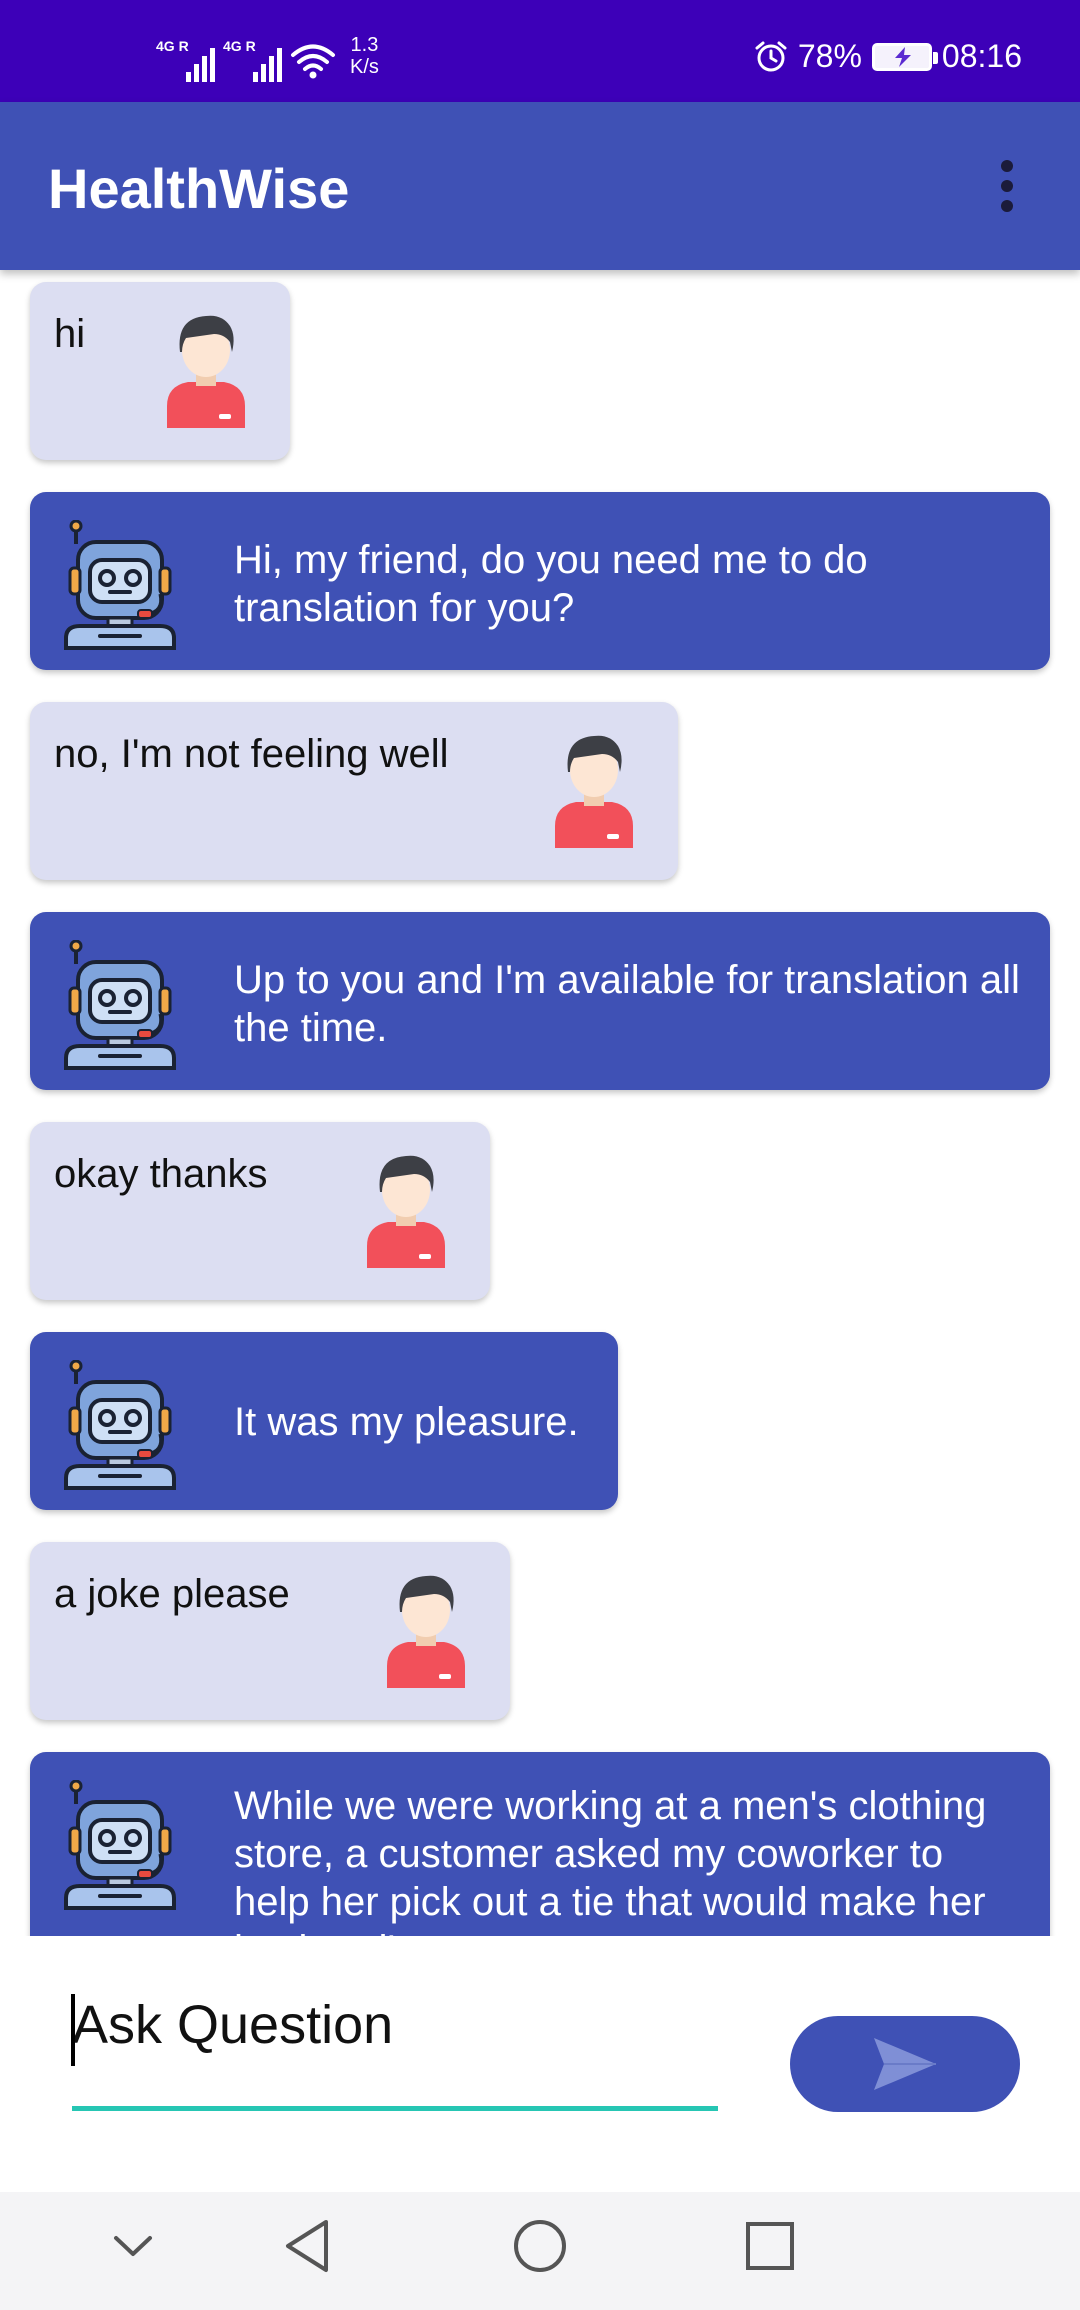 This screenshot has width=1080, height=2310. What do you see at coordinates (160, 371) in the screenshot?
I see `user-message: hi` at bounding box center [160, 371].